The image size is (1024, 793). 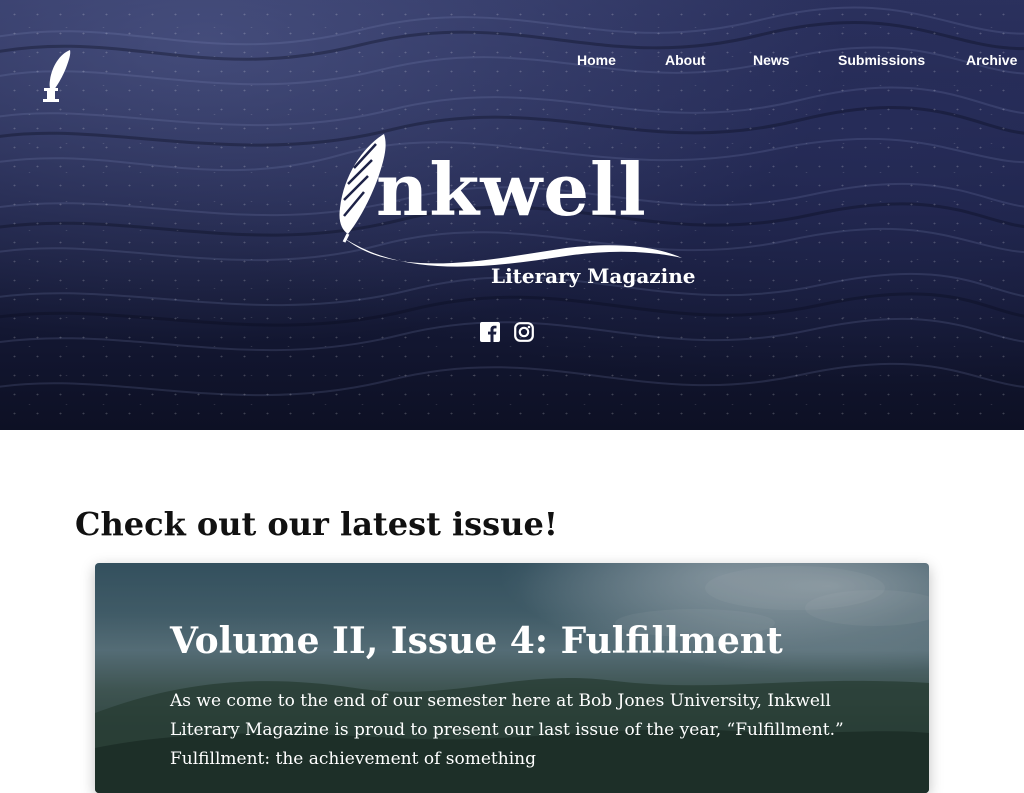 I want to click on brand-subtitle: Literary Magazine, so click(x=593, y=276).